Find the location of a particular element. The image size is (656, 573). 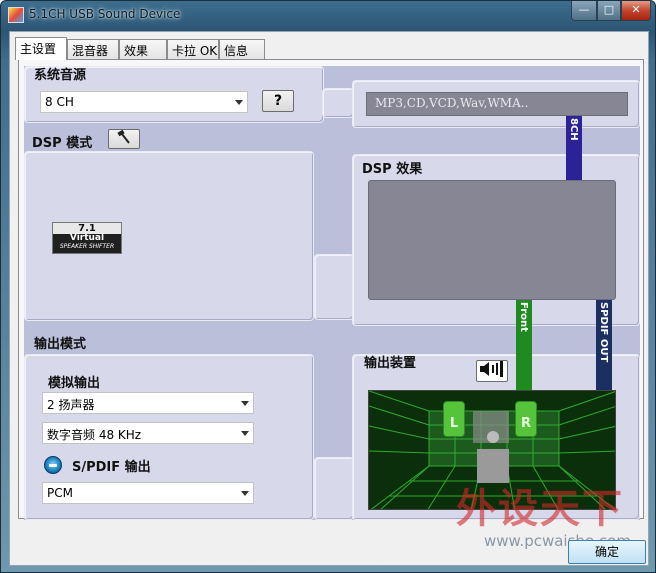

connector-mid is located at coordinates (334, 287).